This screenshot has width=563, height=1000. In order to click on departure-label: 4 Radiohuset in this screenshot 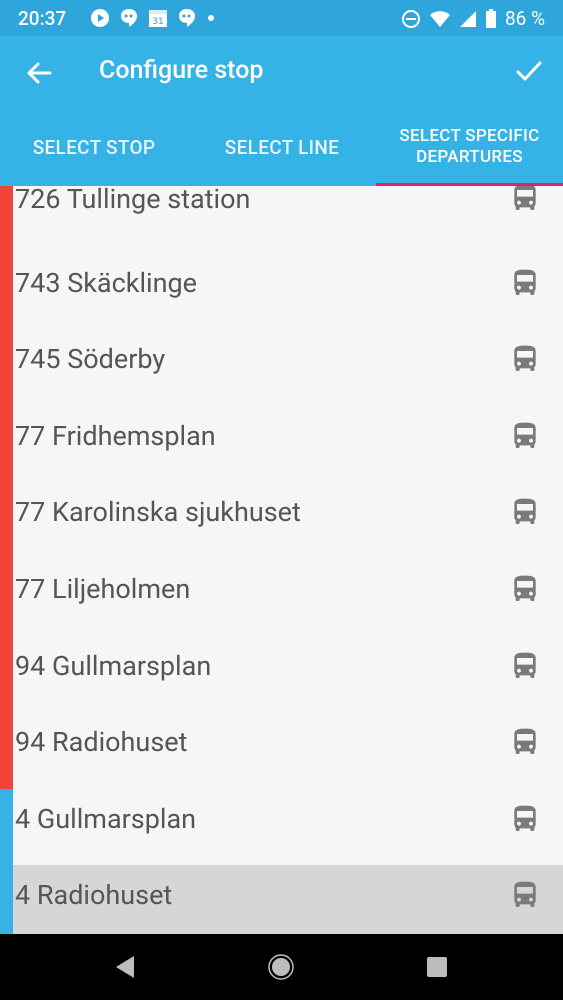, I will do `click(94, 895)`.